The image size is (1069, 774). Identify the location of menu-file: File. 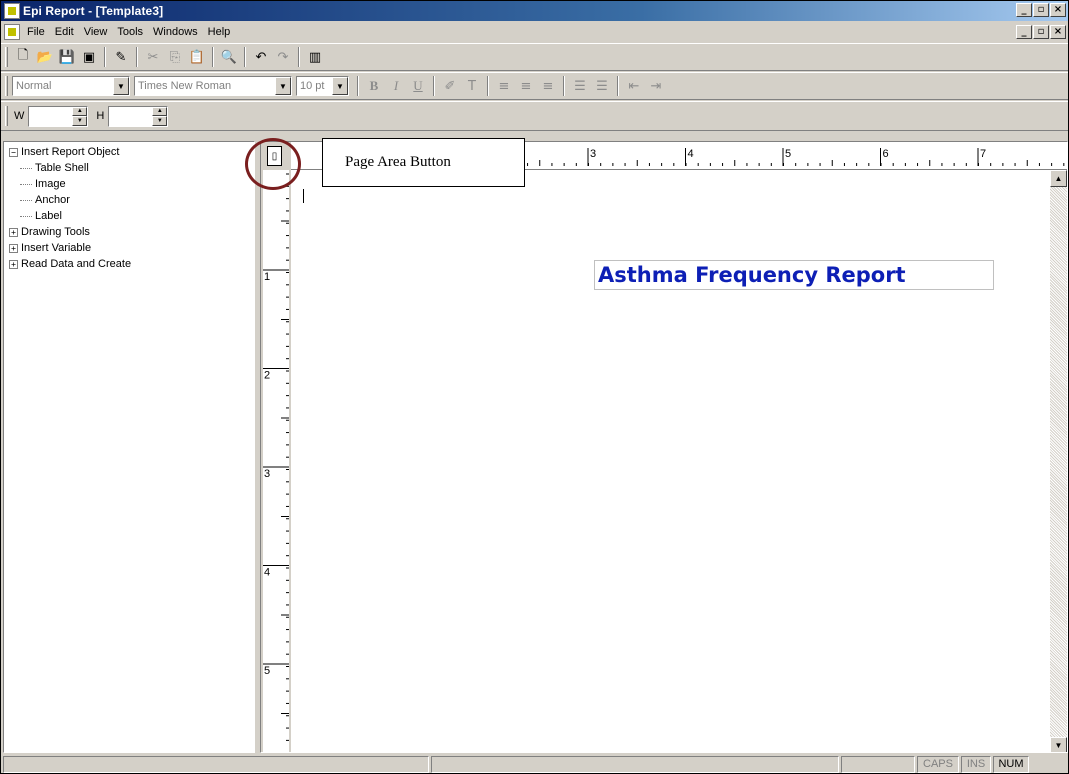
(36, 32).